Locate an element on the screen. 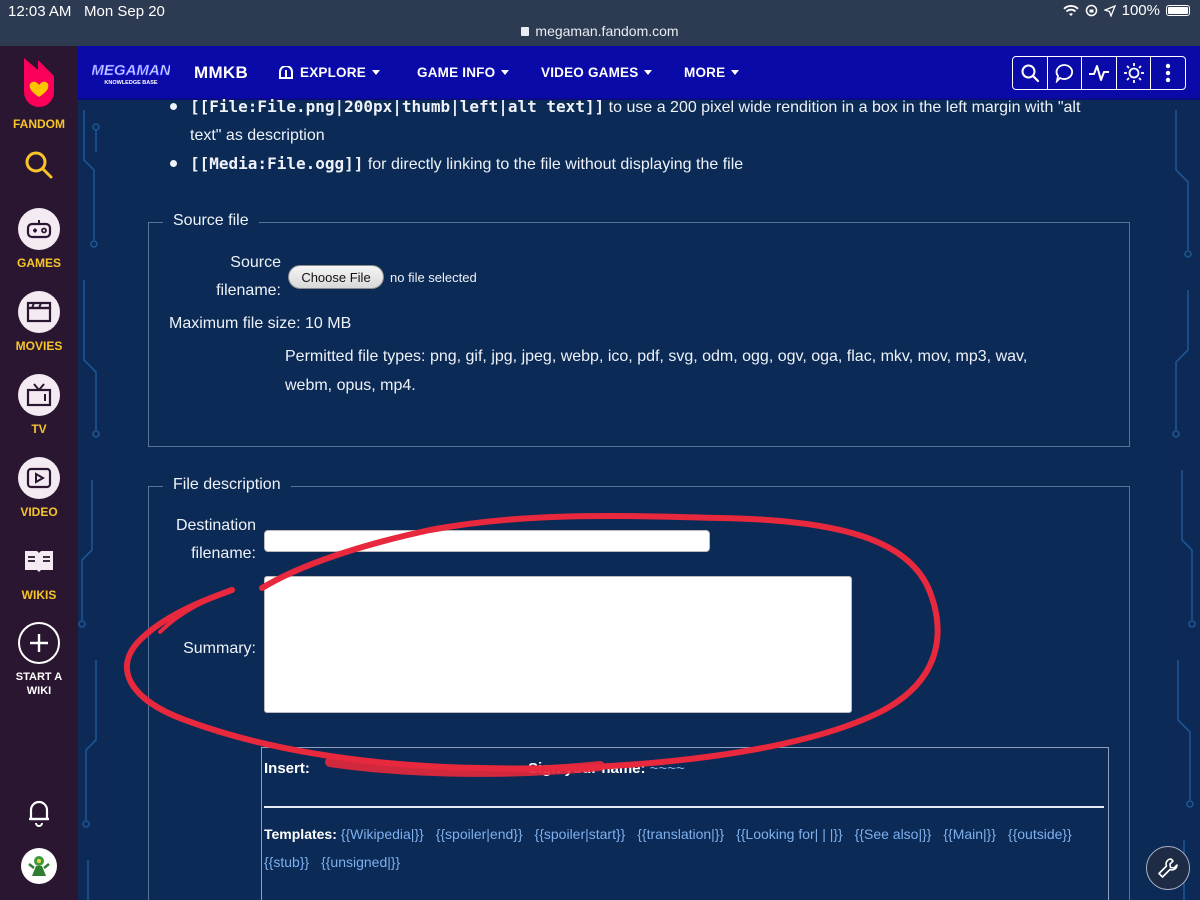 The height and width of the screenshot is (900, 1200). address-bar: megaman.fandom.com is located at coordinates (600, 31).